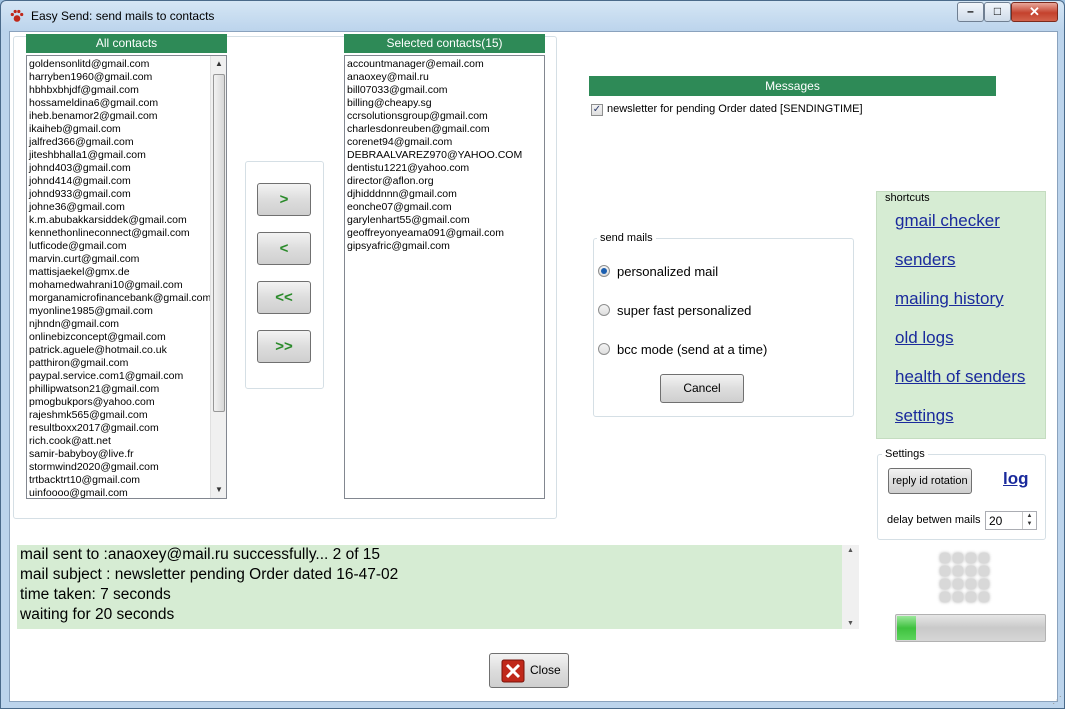 The height and width of the screenshot is (709, 1065). What do you see at coordinates (529, 670) in the screenshot?
I see `close-button: Close` at bounding box center [529, 670].